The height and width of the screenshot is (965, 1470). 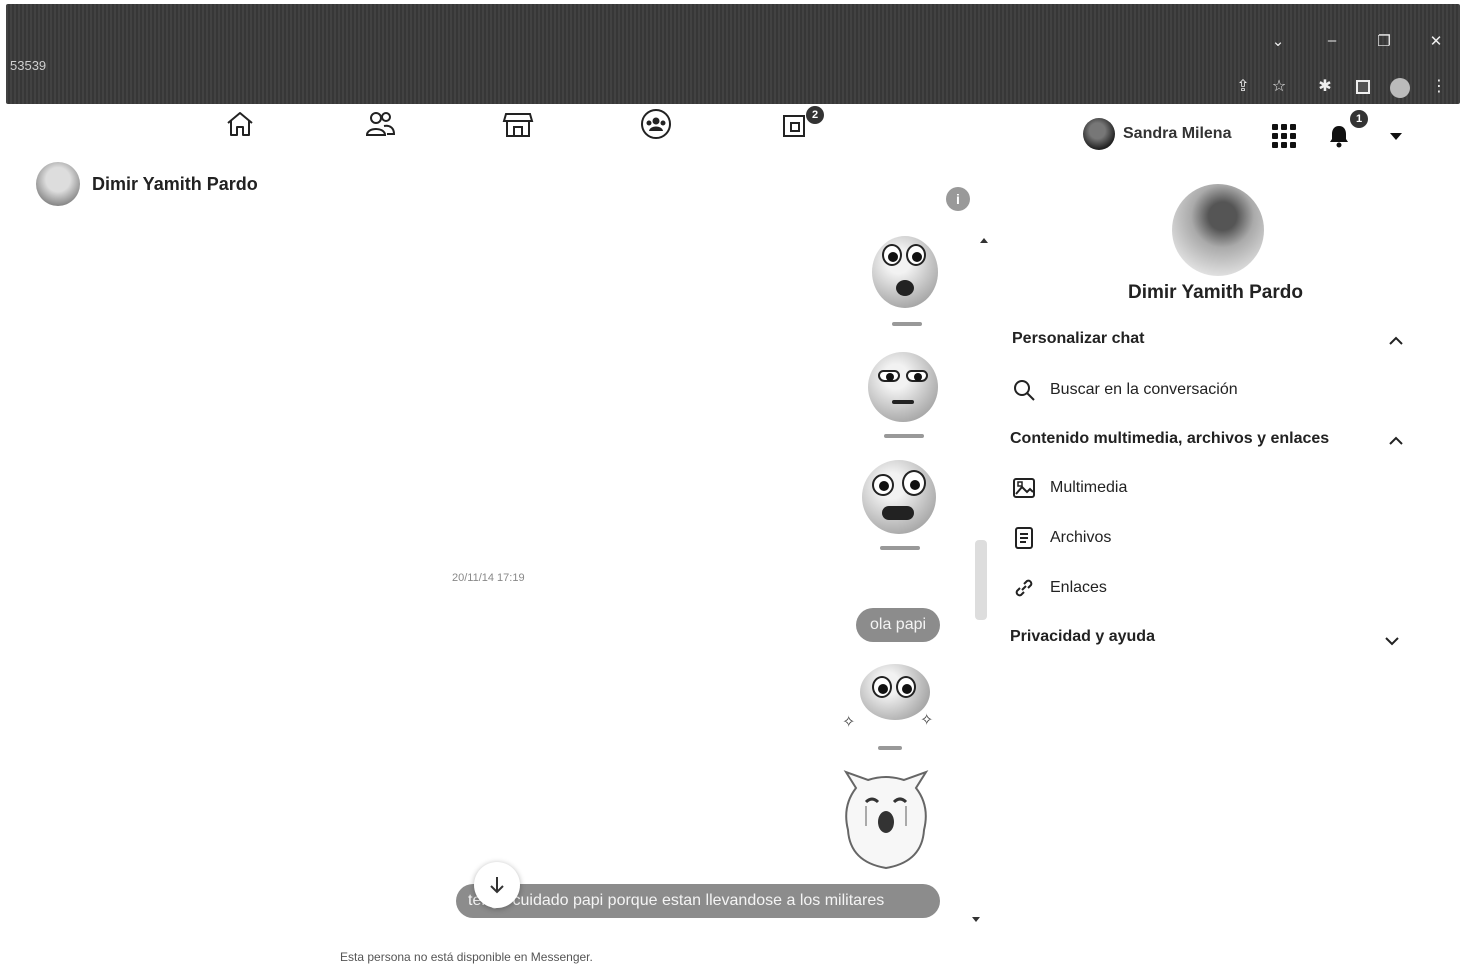 What do you see at coordinates (903, 395) in the screenshot?
I see `annoyed-face-sticker` at bounding box center [903, 395].